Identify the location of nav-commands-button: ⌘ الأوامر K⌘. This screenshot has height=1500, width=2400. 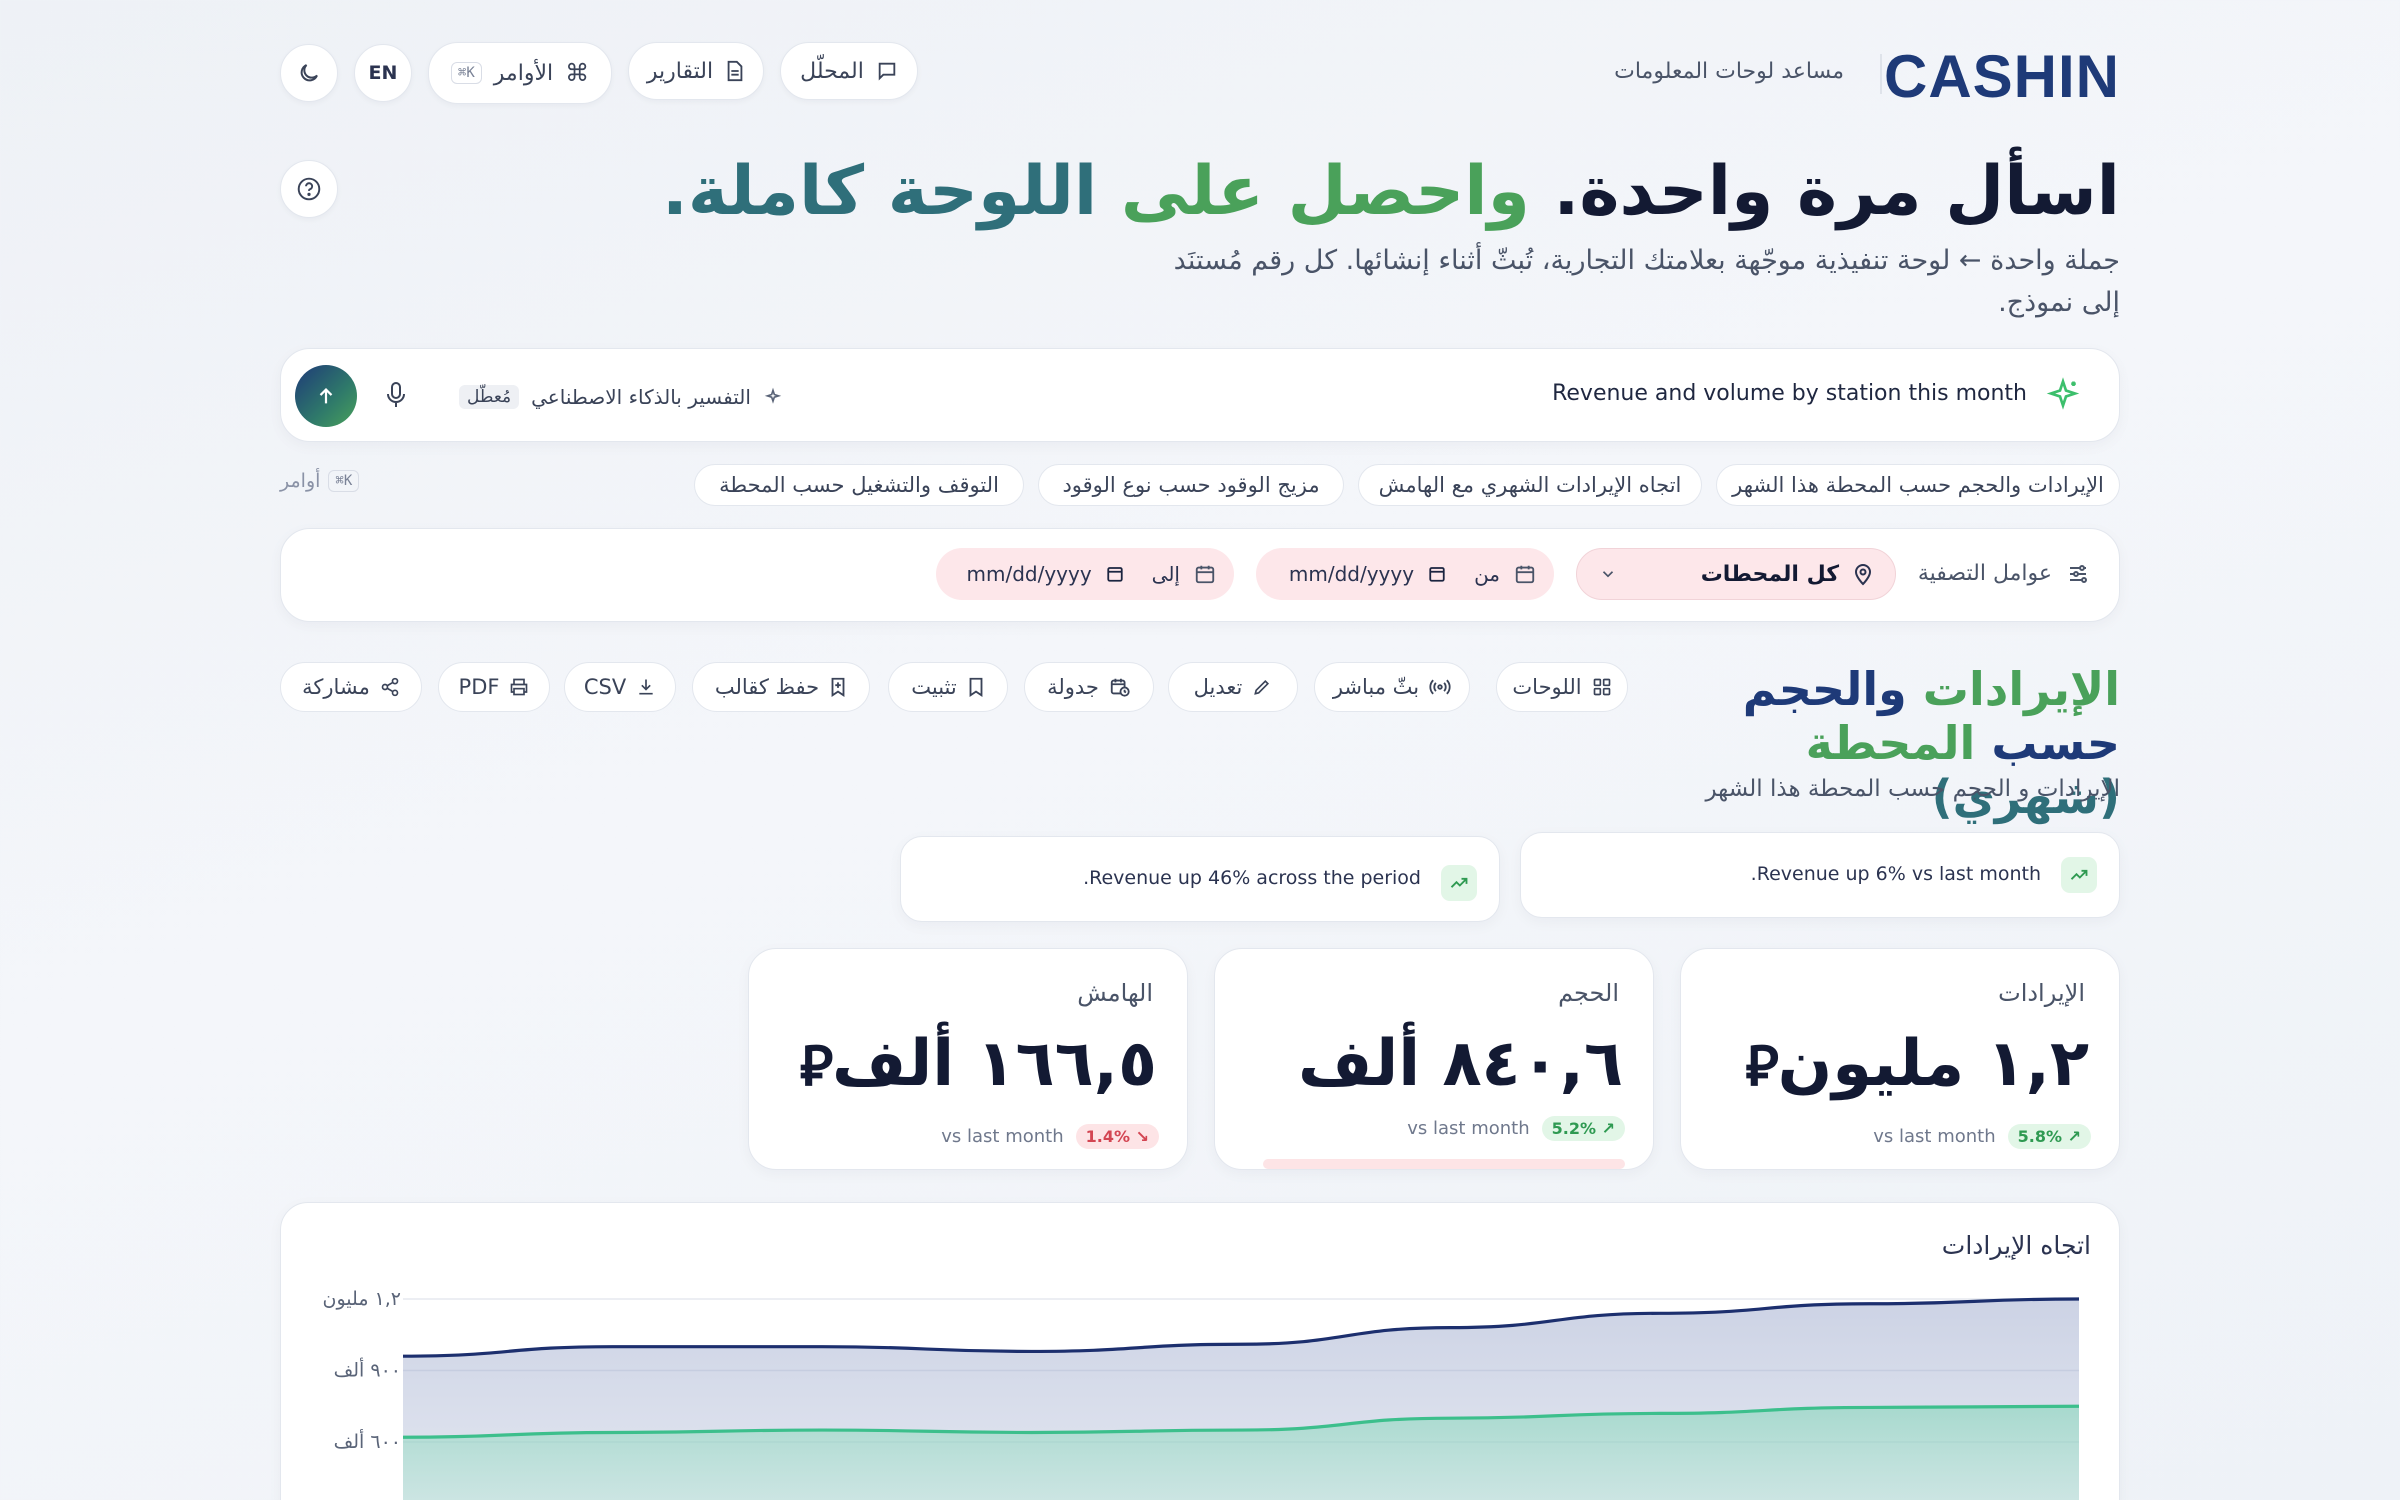
(520, 73).